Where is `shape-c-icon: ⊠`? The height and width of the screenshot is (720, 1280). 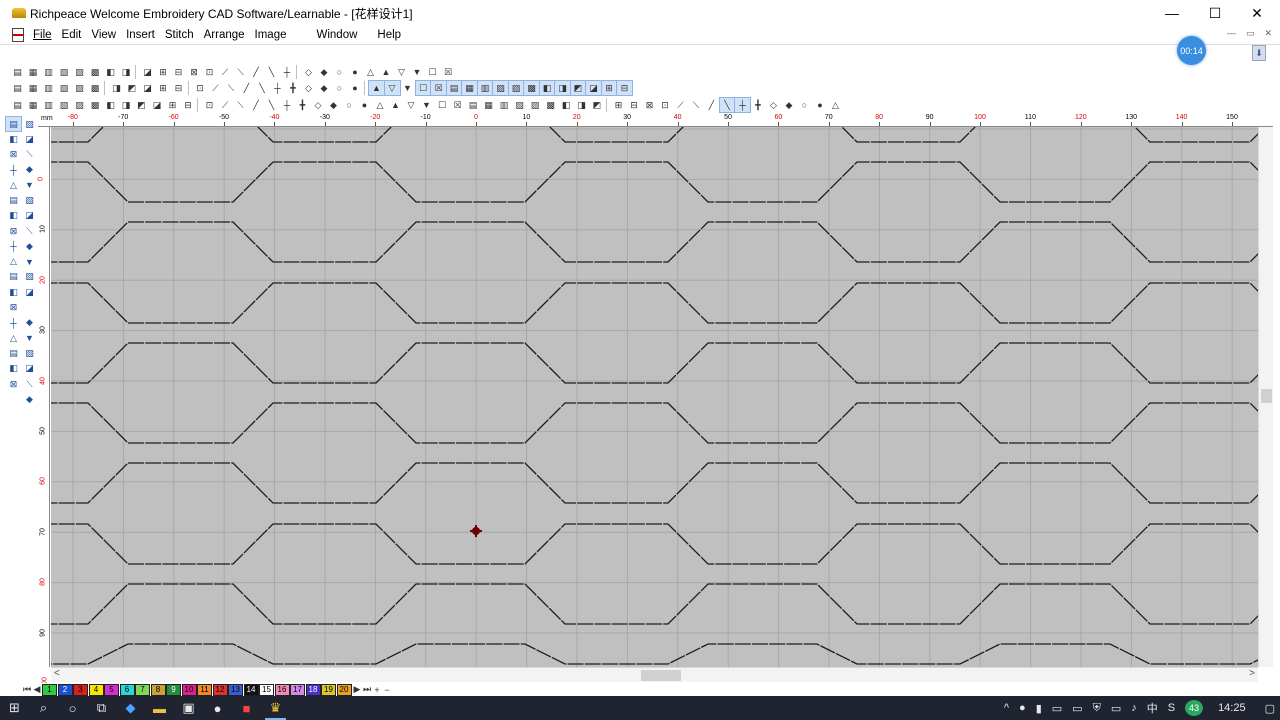 shape-c-icon: ⊠ is located at coordinates (649, 105).